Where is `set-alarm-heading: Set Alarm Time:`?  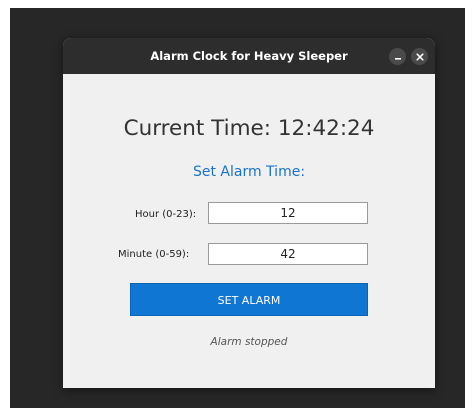 set-alarm-heading: Set Alarm Time: is located at coordinates (249, 172).